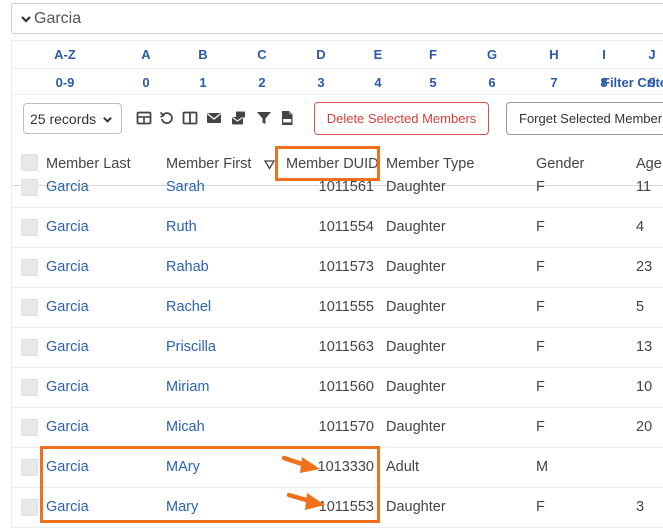 This screenshot has height=528, width=663. I want to click on letter-link-8: H, so click(553, 54).